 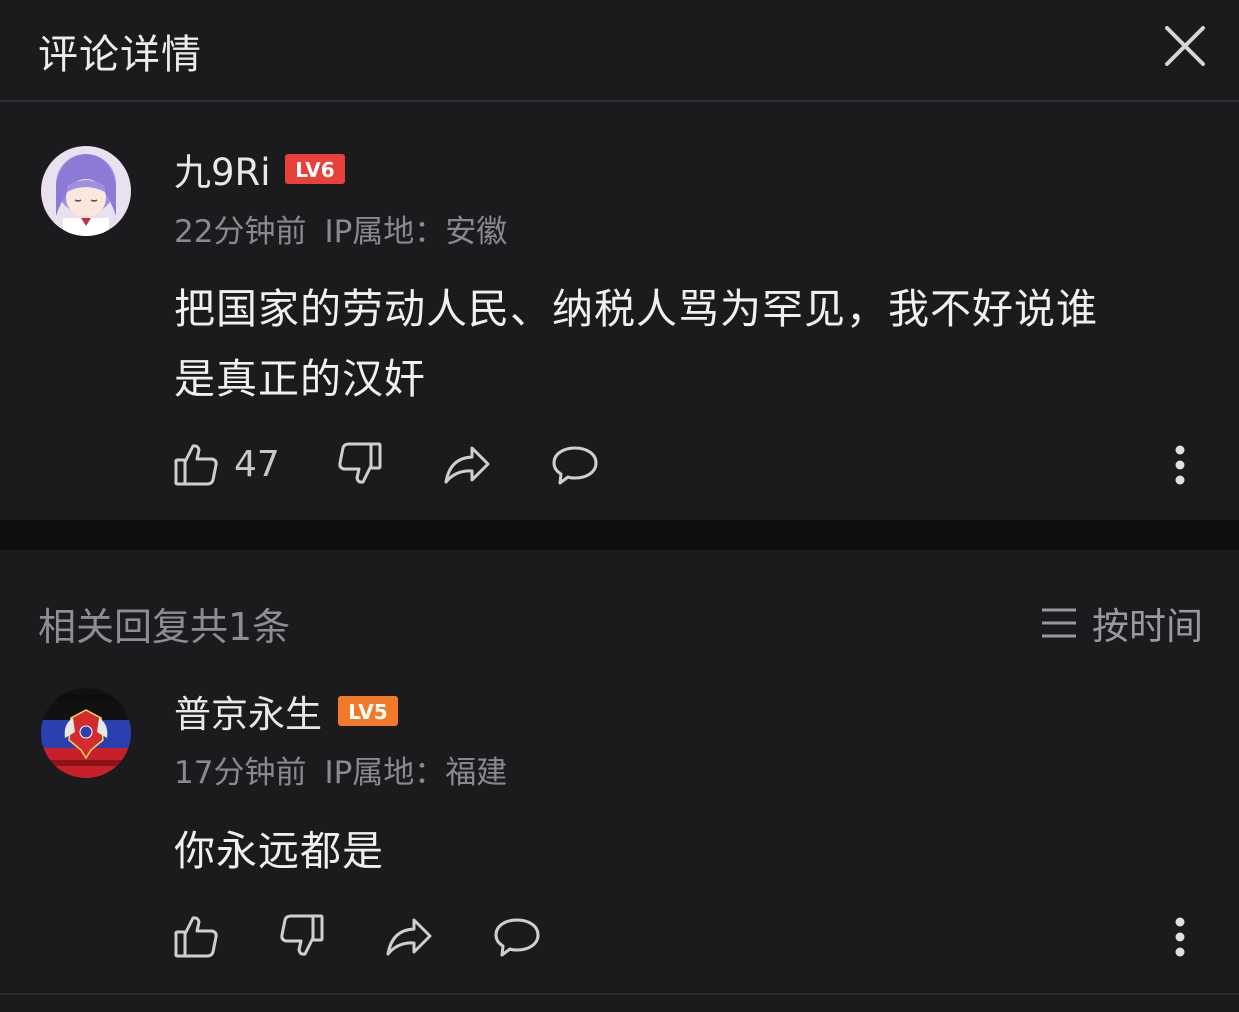 What do you see at coordinates (416, 773) in the screenshot?
I see `ip-location: IP属地：福建` at bounding box center [416, 773].